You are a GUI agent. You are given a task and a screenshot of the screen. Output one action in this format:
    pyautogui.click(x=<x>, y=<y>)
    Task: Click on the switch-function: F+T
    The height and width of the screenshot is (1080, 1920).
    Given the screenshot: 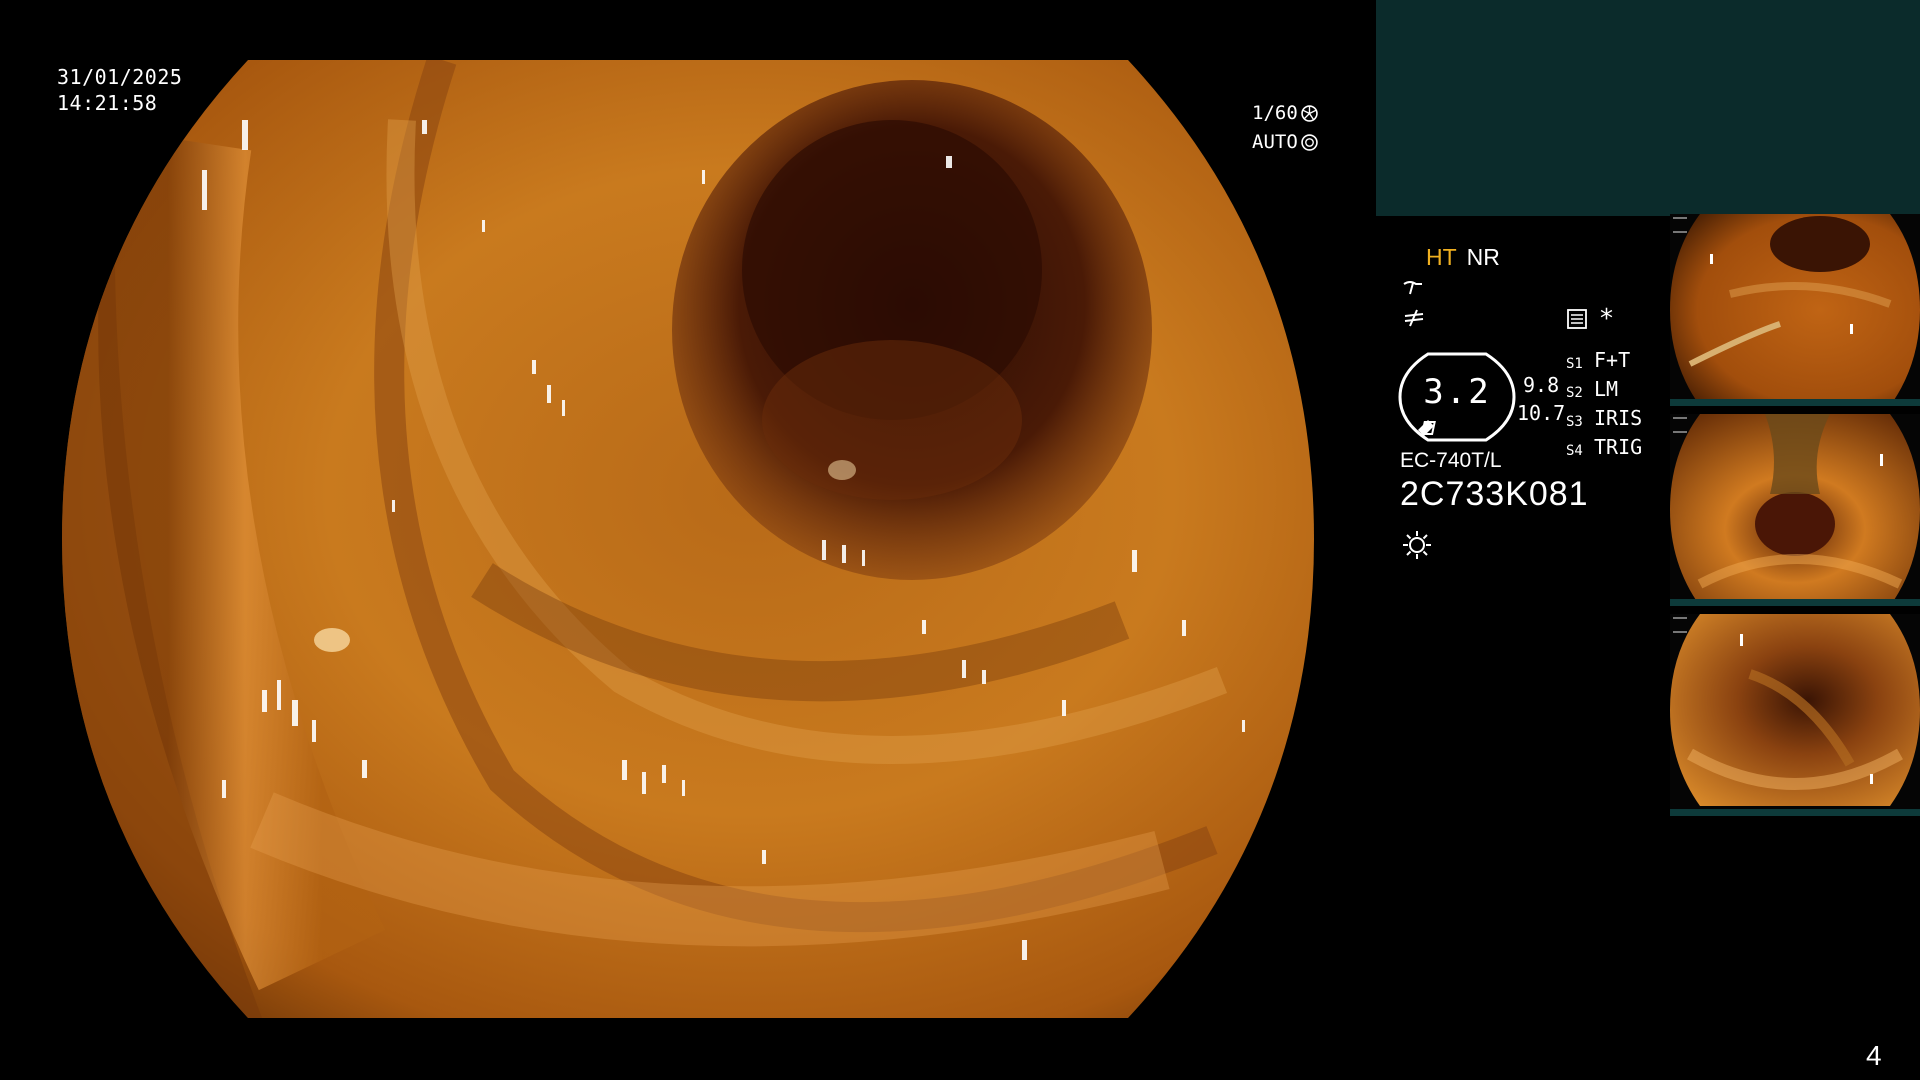 What is the action you would take?
    pyautogui.click(x=1612, y=360)
    